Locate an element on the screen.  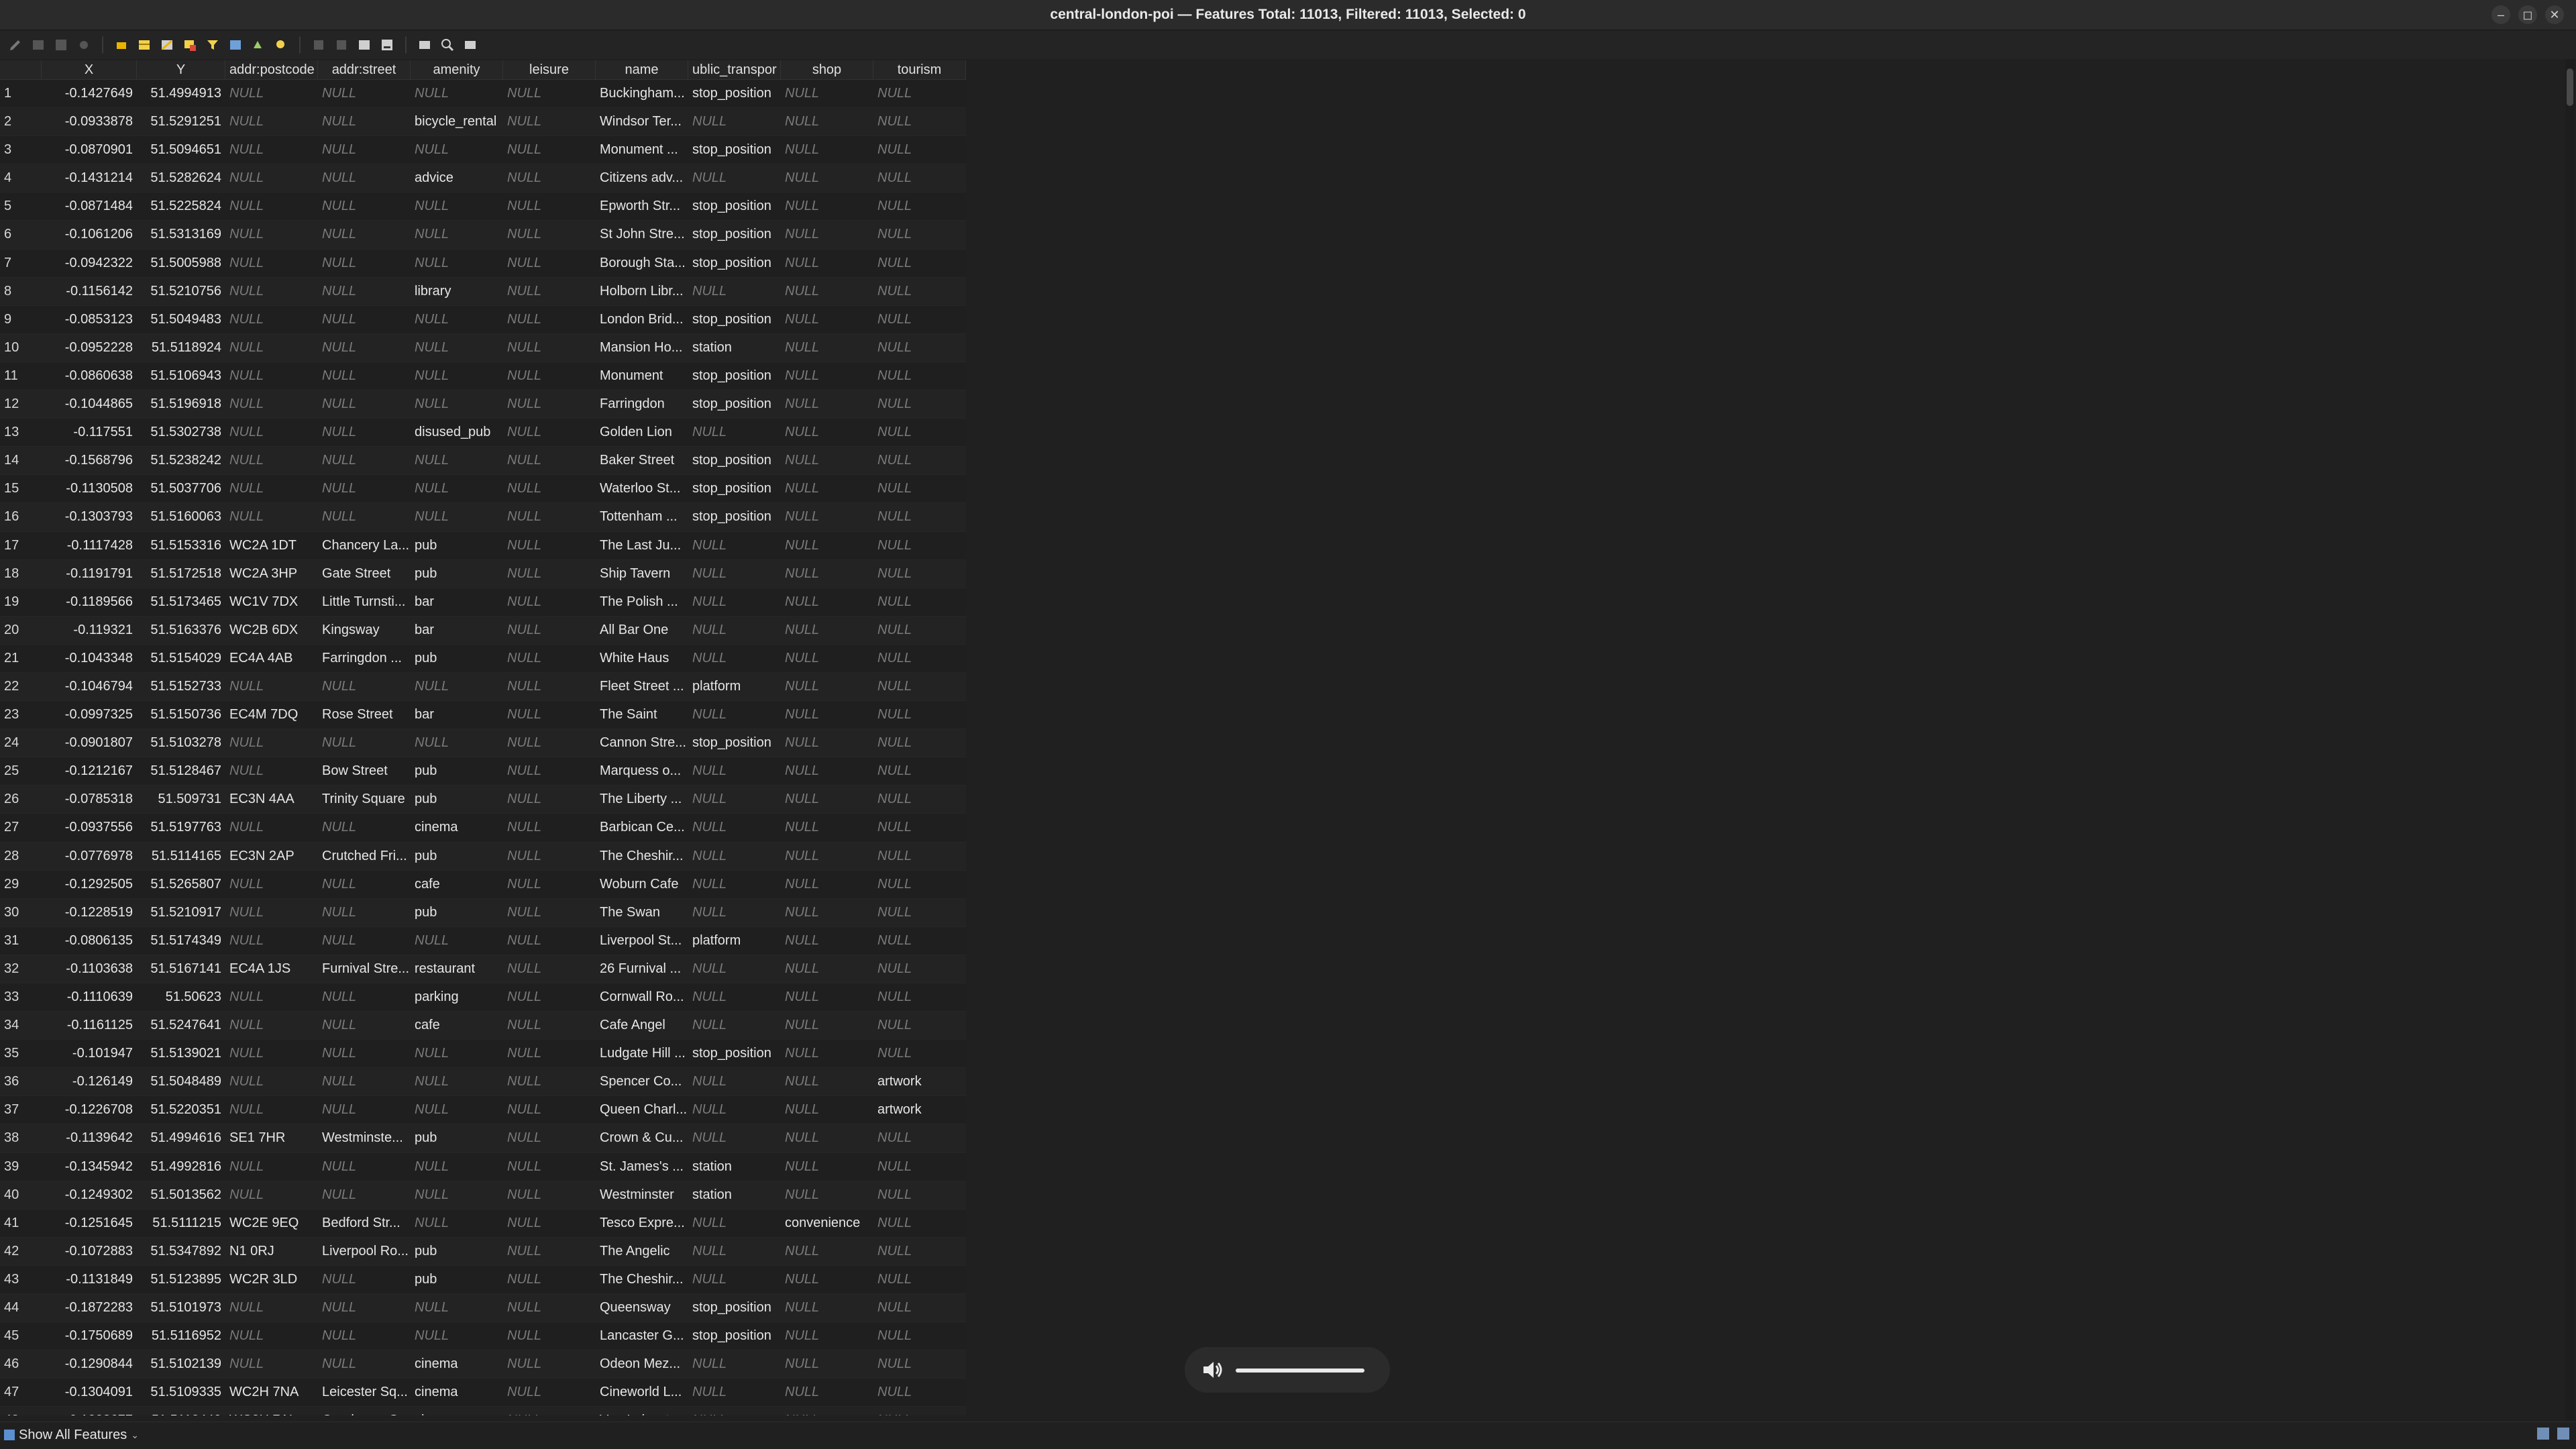
row-index-cell: 8 is located at coordinates (21, 291).